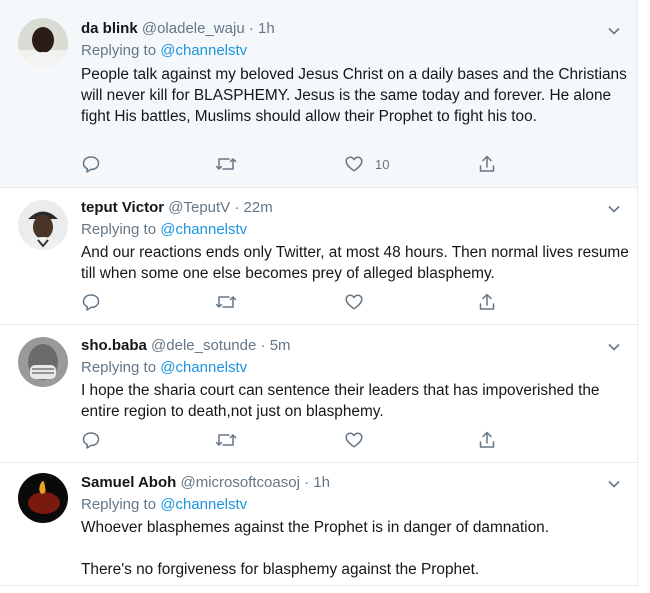 Image resolution: width=650 pixels, height=593 pixels. I want to click on display-name: sho.baba, so click(114, 345).